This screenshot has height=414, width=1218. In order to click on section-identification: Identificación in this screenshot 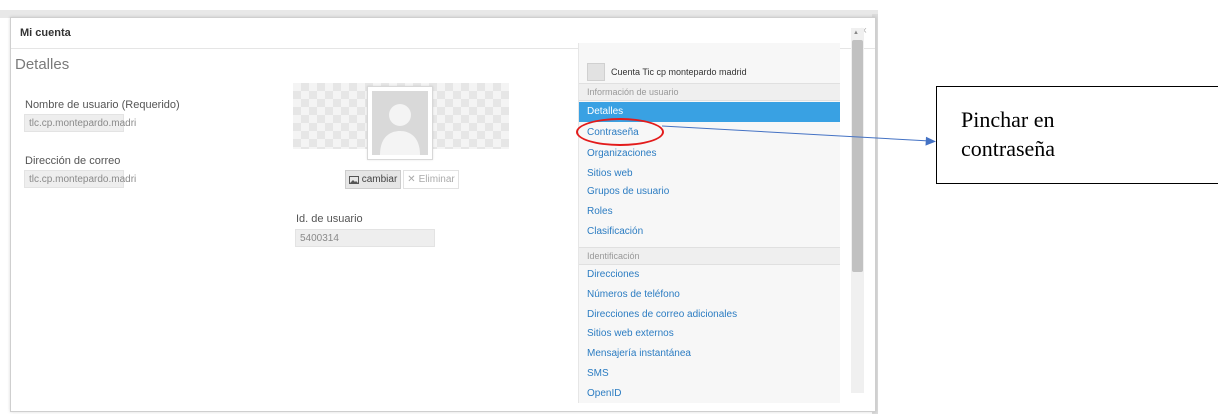, I will do `click(709, 256)`.